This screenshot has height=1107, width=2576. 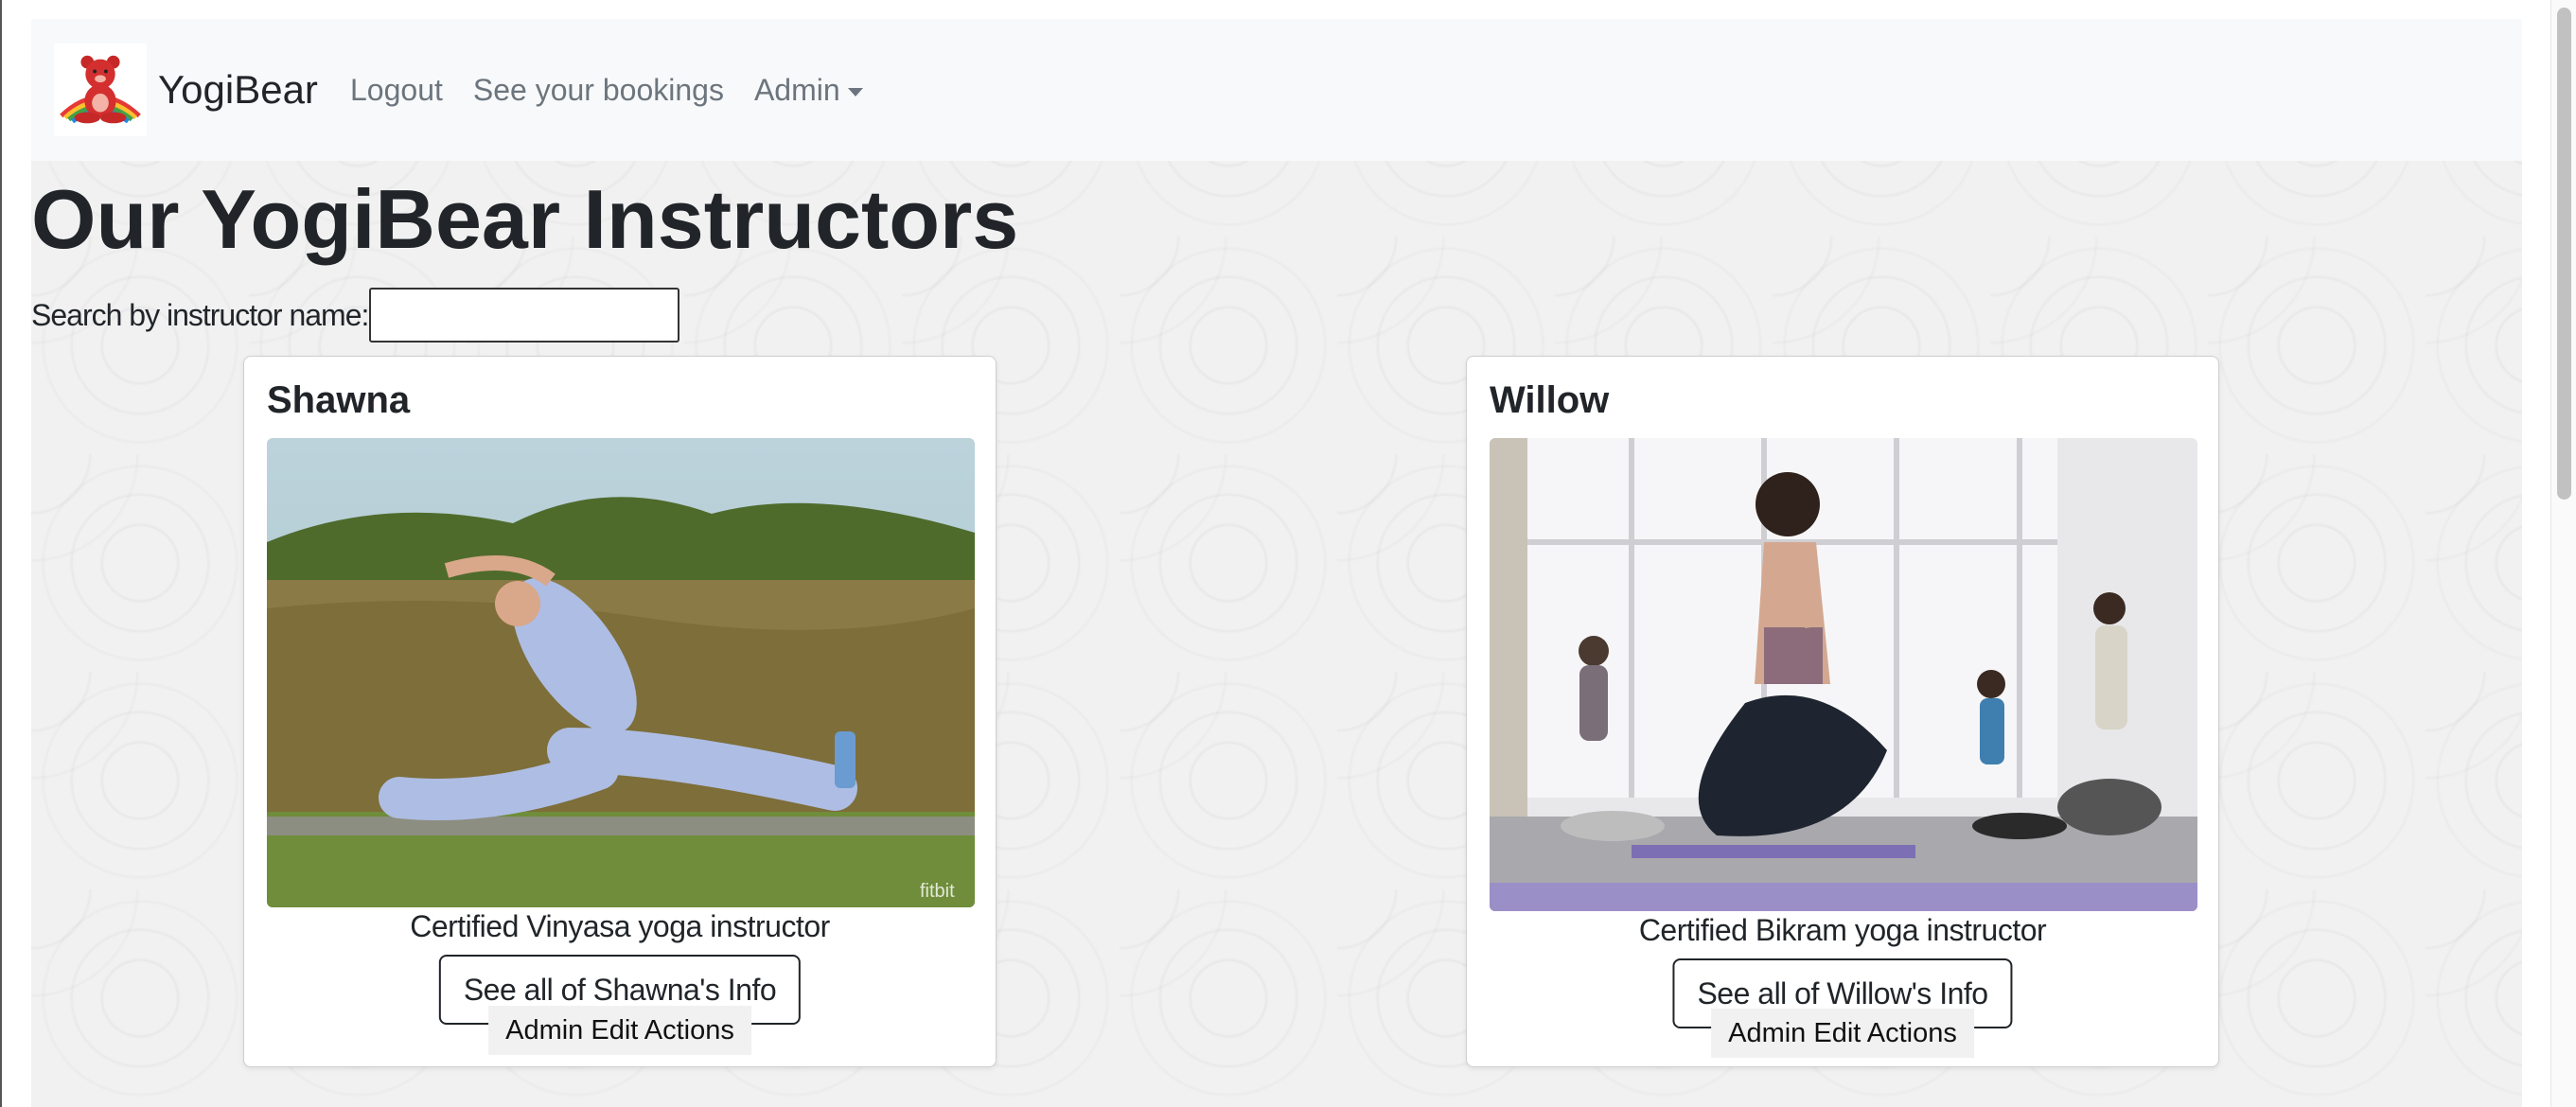 What do you see at coordinates (2564, 254) in the screenshot?
I see `scrollbar-thumb` at bounding box center [2564, 254].